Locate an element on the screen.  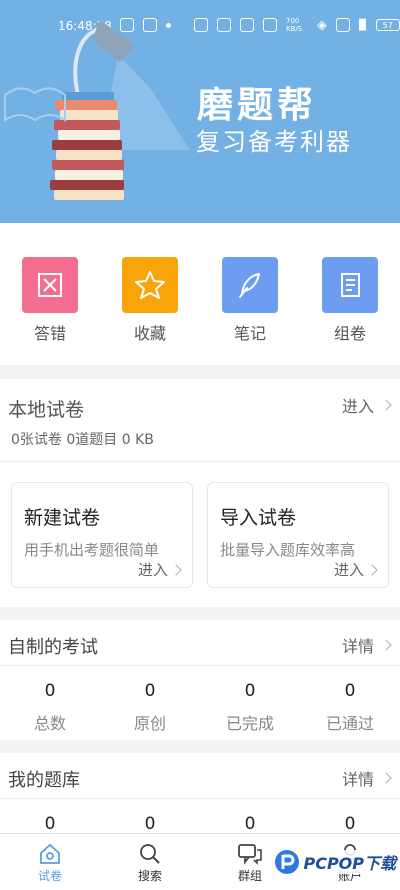
new-paper-desc: 用手机出考题很简单 is located at coordinates (92, 550).